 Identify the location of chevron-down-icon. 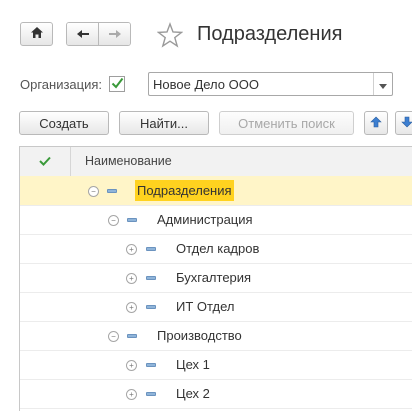
(383, 84).